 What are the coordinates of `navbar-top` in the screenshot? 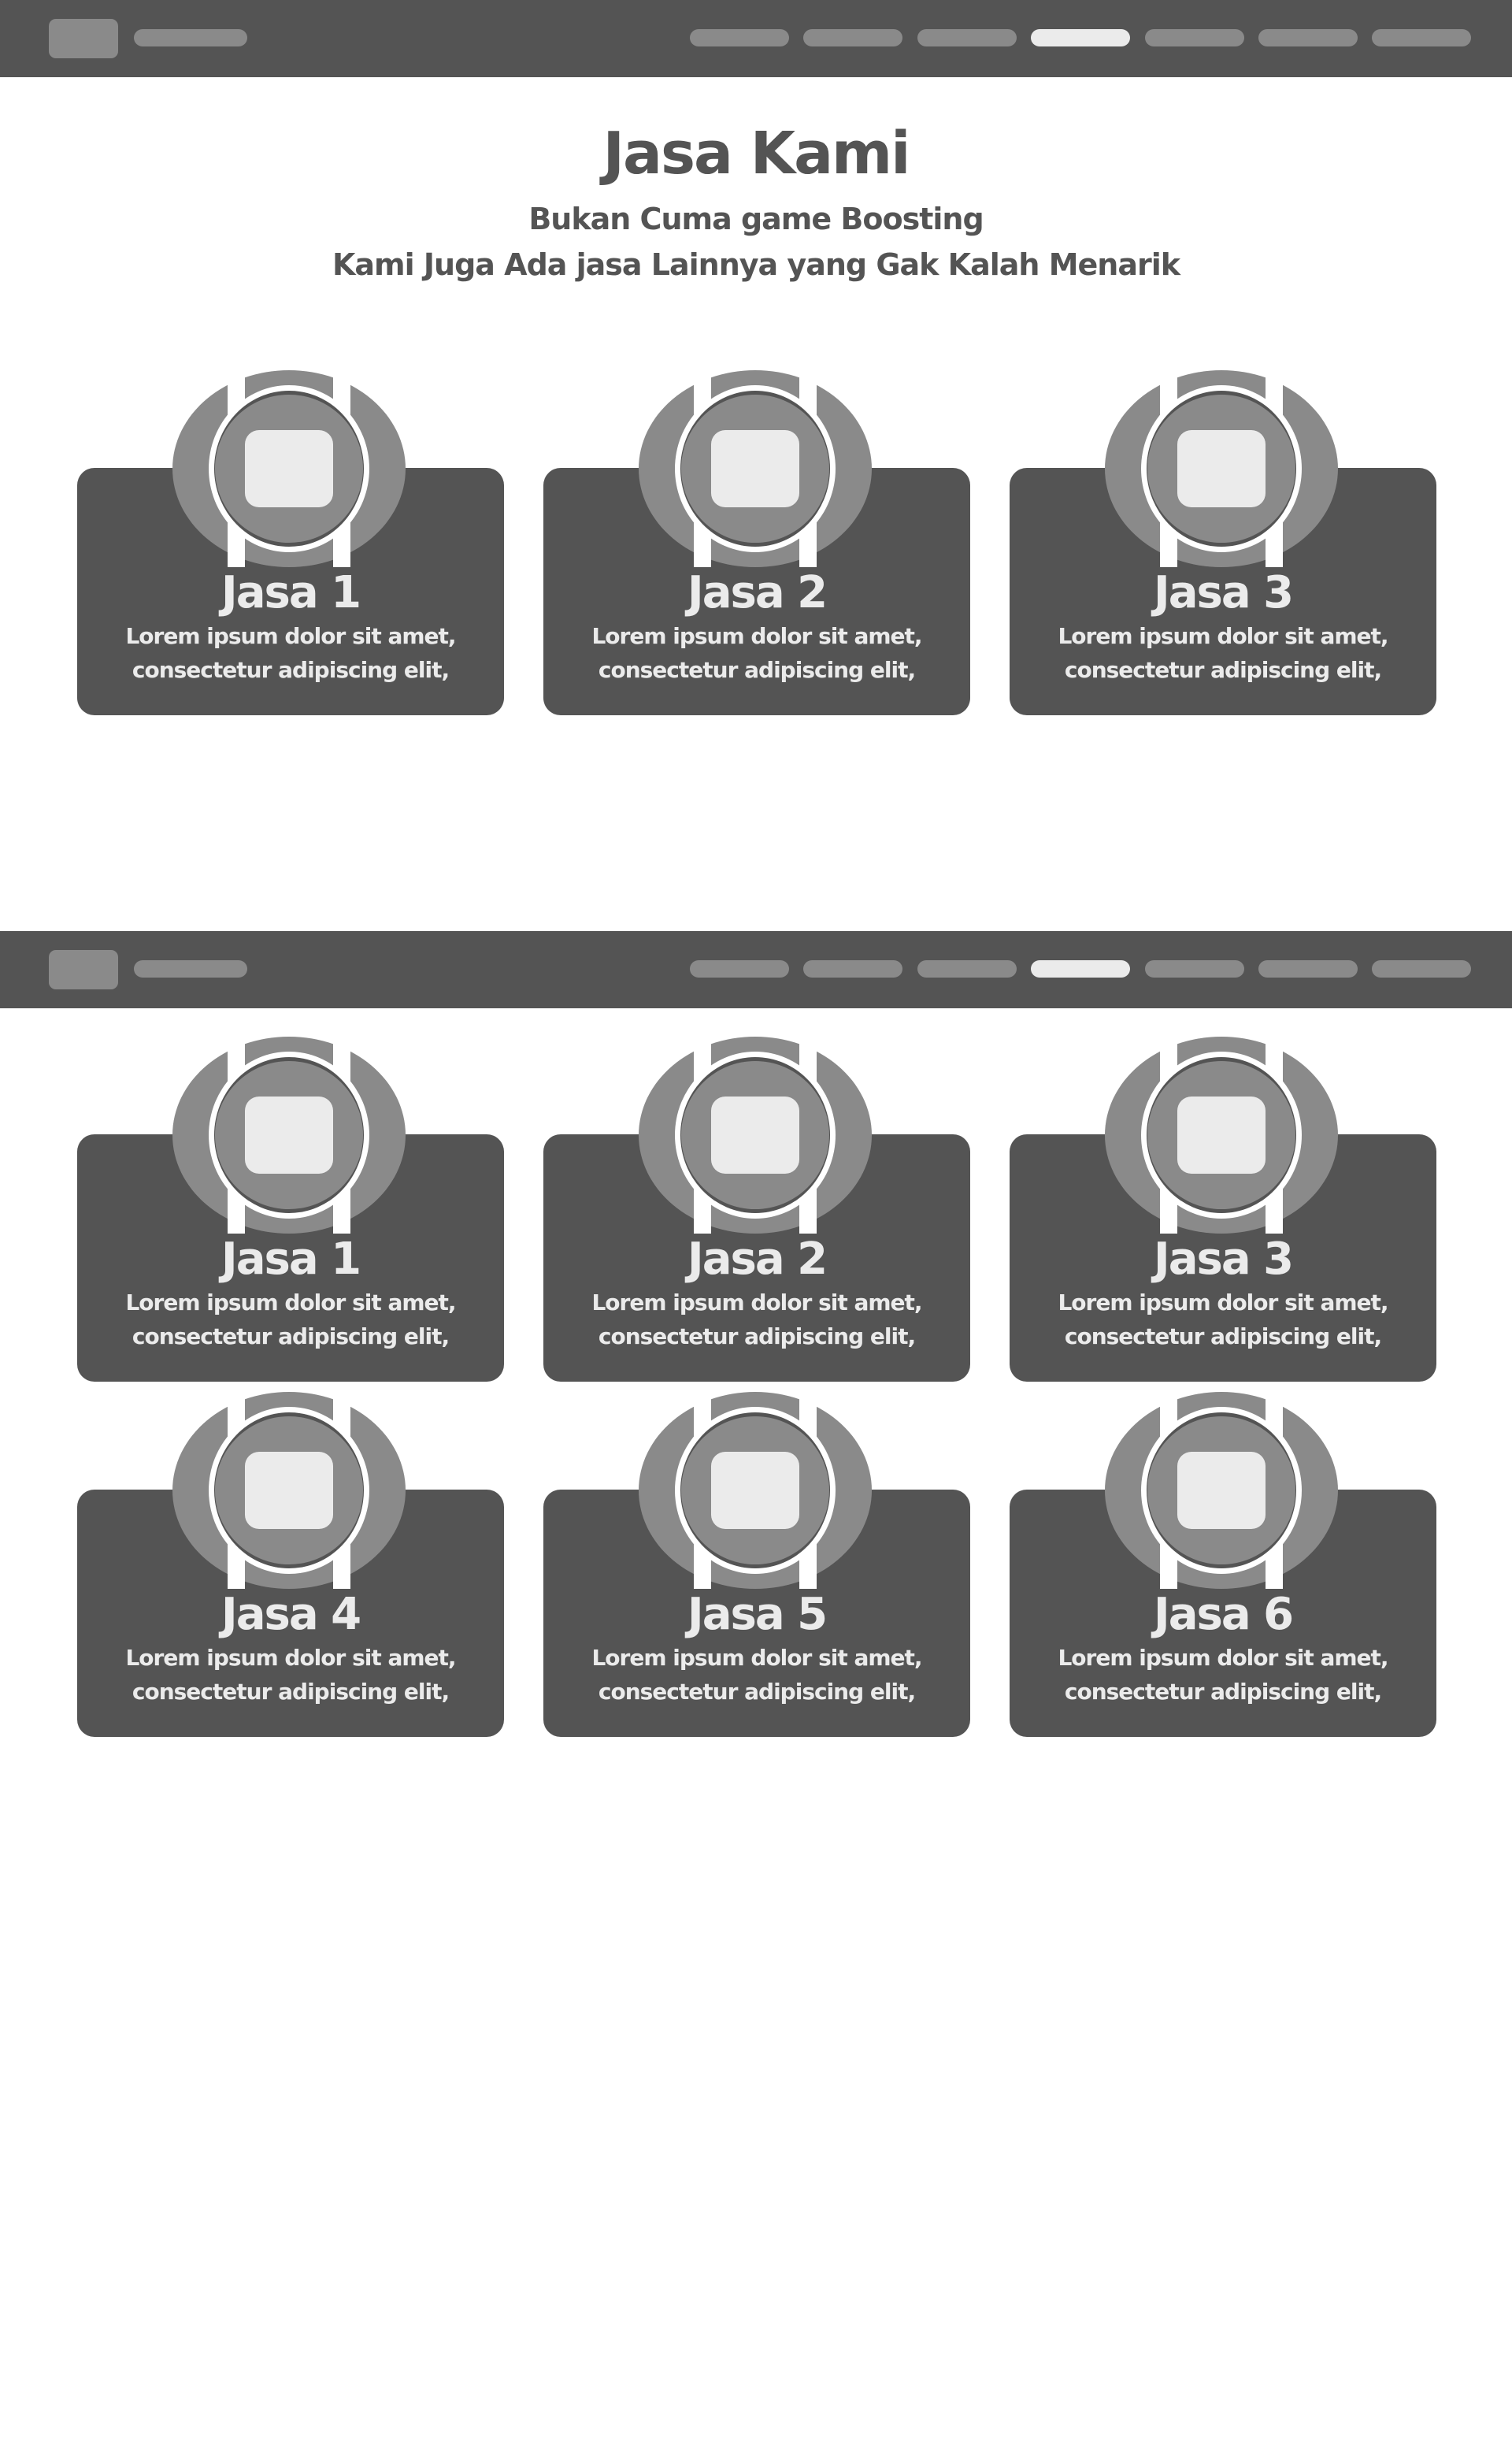 It's located at (756, 38).